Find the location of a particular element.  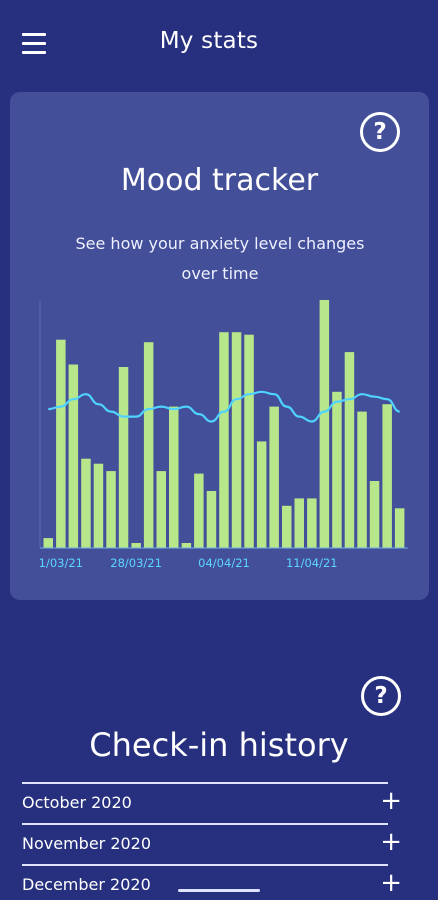

chart-x-tick-label: 1/03/21 is located at coordinates (61, 563).